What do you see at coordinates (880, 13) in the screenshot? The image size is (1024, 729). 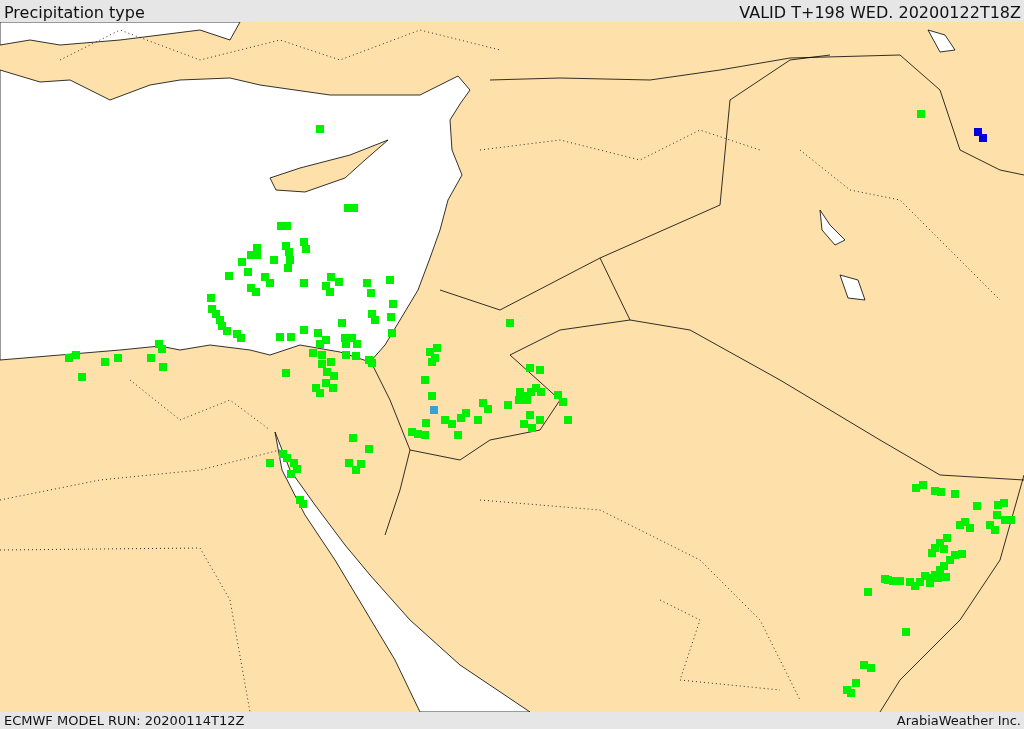 I see `valid-time: VALID T+198 WED. 20200122T18Z` at bounding box center [880, 13].